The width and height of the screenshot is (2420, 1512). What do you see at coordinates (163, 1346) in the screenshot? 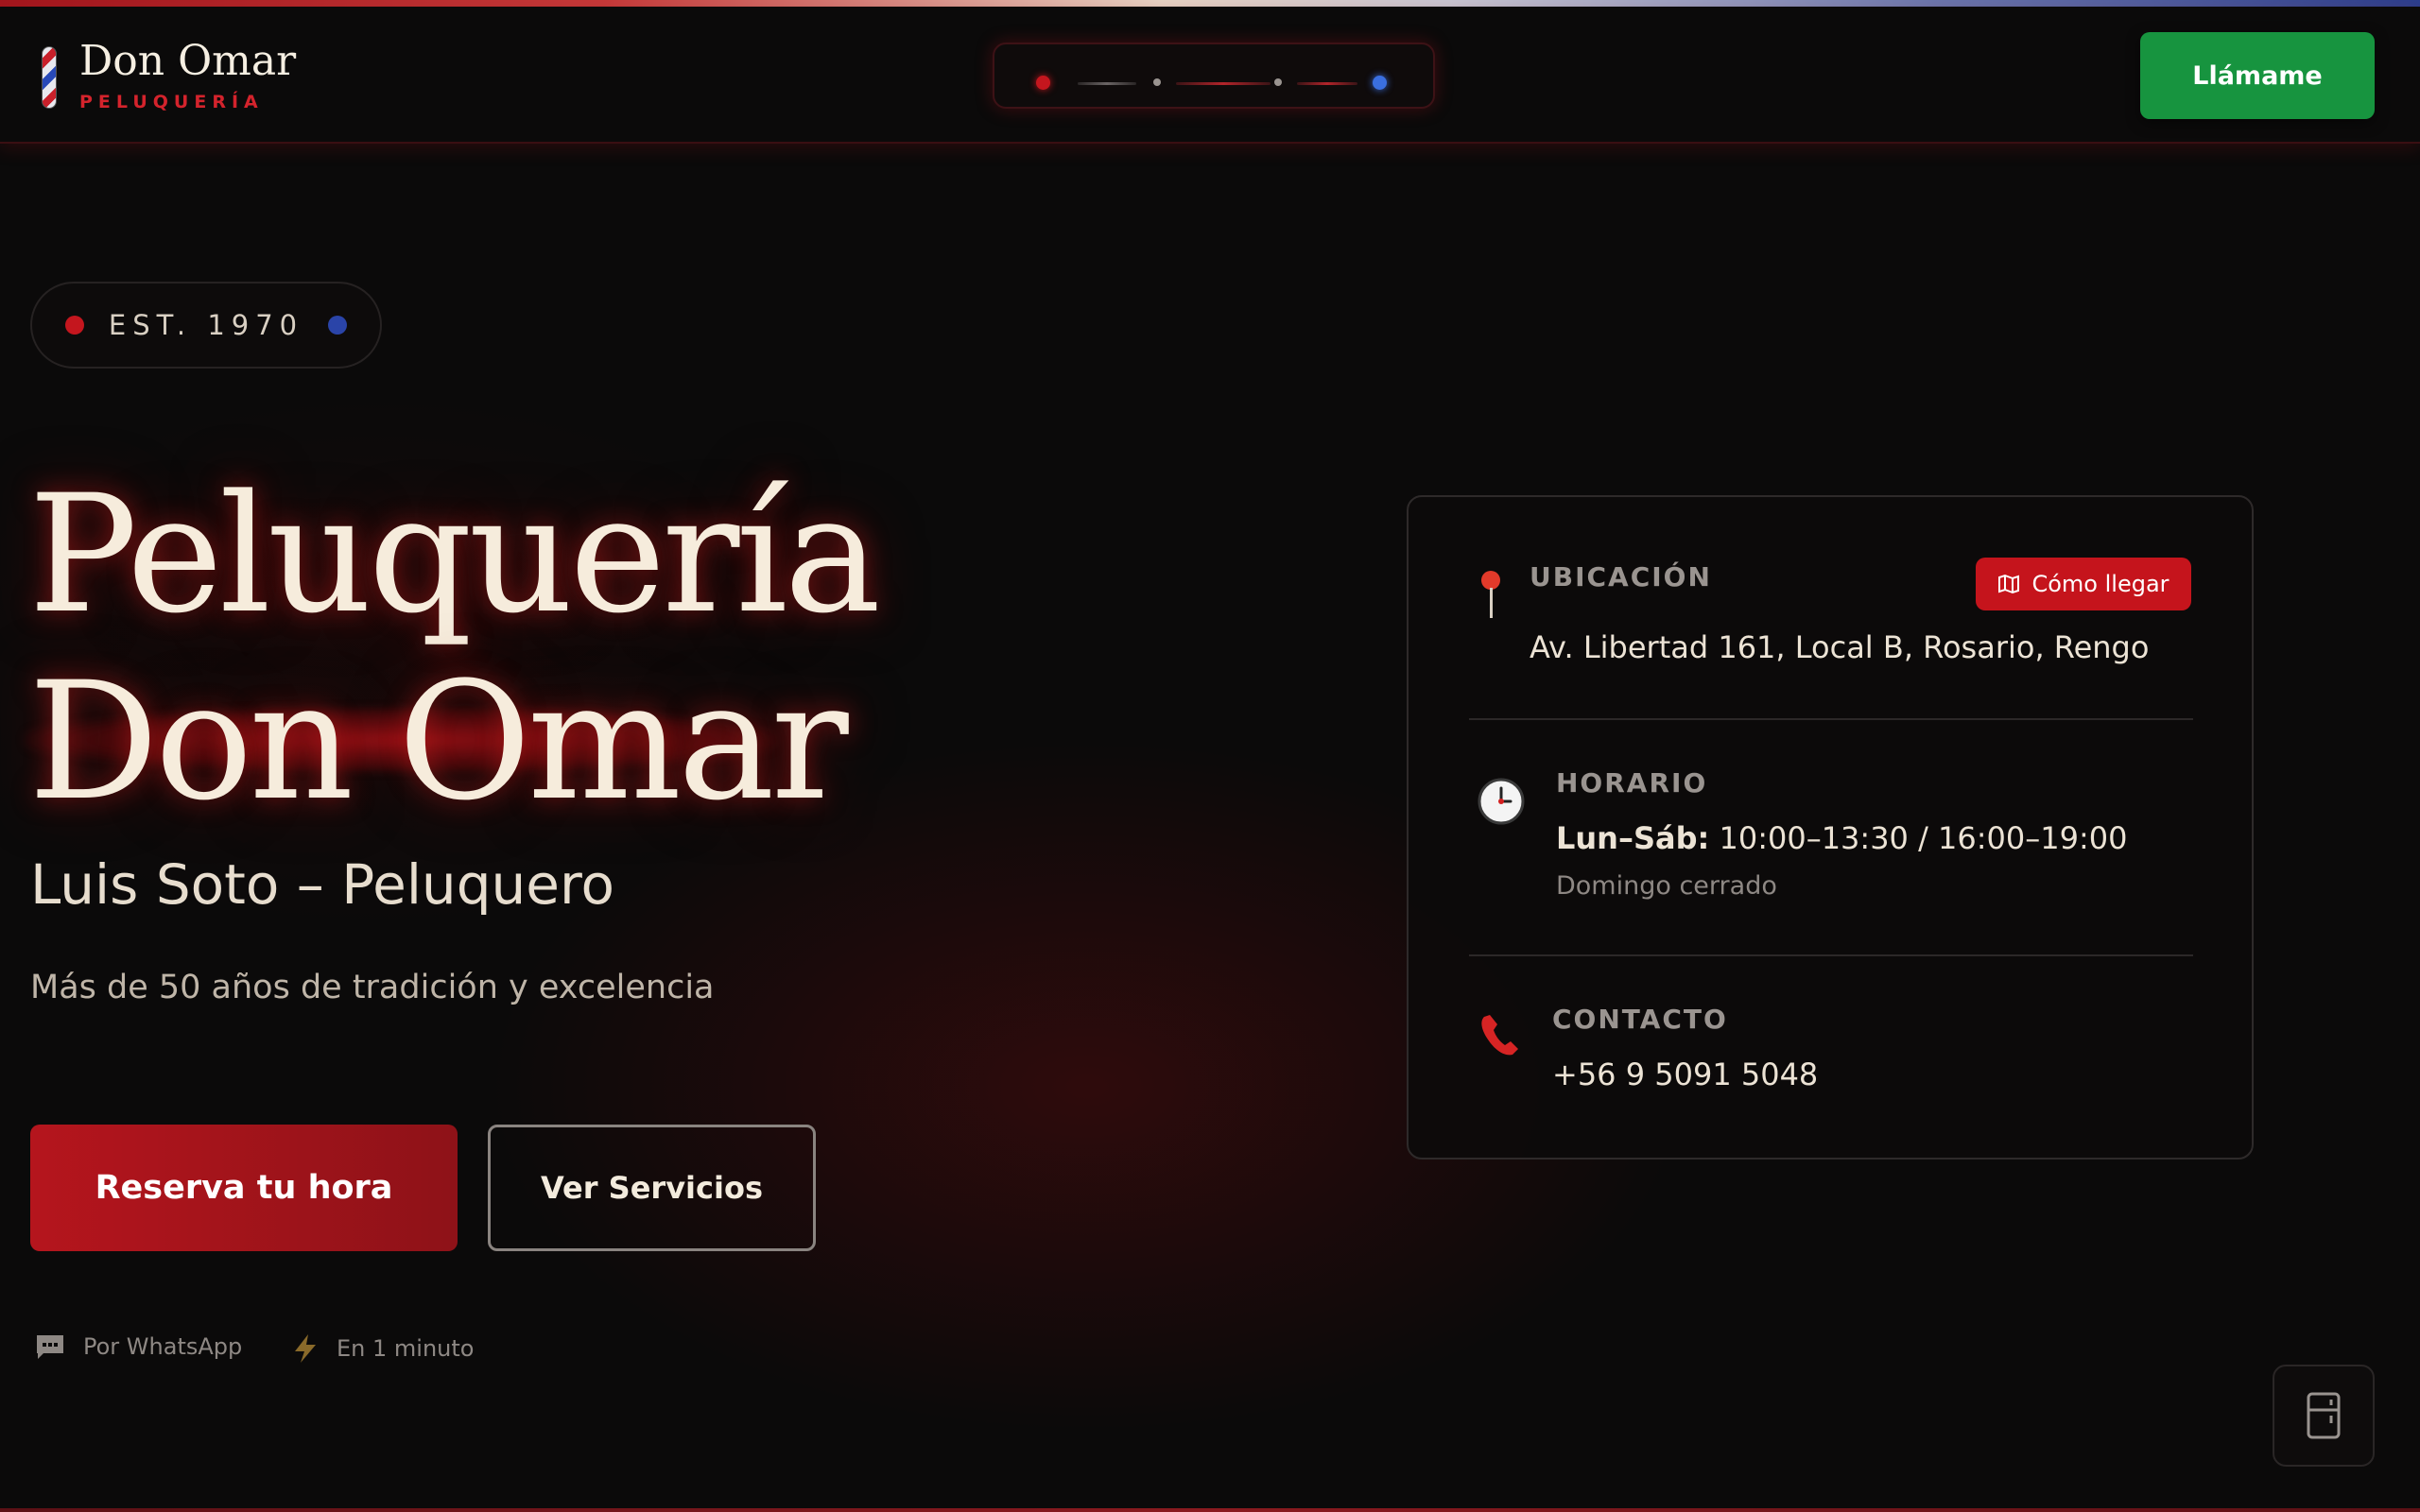
I see `whatsapp-meta-text: Por WhatsApp` at bounding box center [163, 1346].